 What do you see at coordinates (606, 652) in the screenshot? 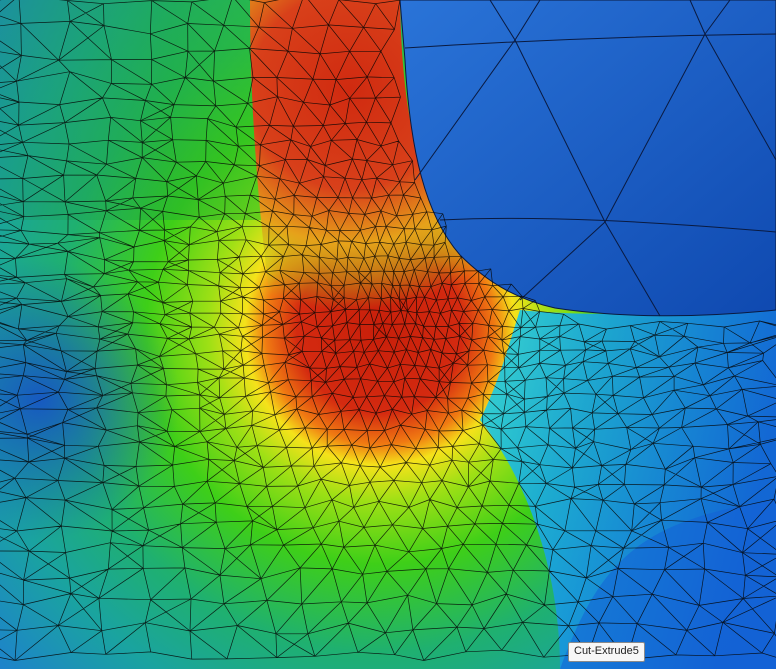
I see `feature-tooltip: Cut-Extrude5` at bounding box center [606, 652].